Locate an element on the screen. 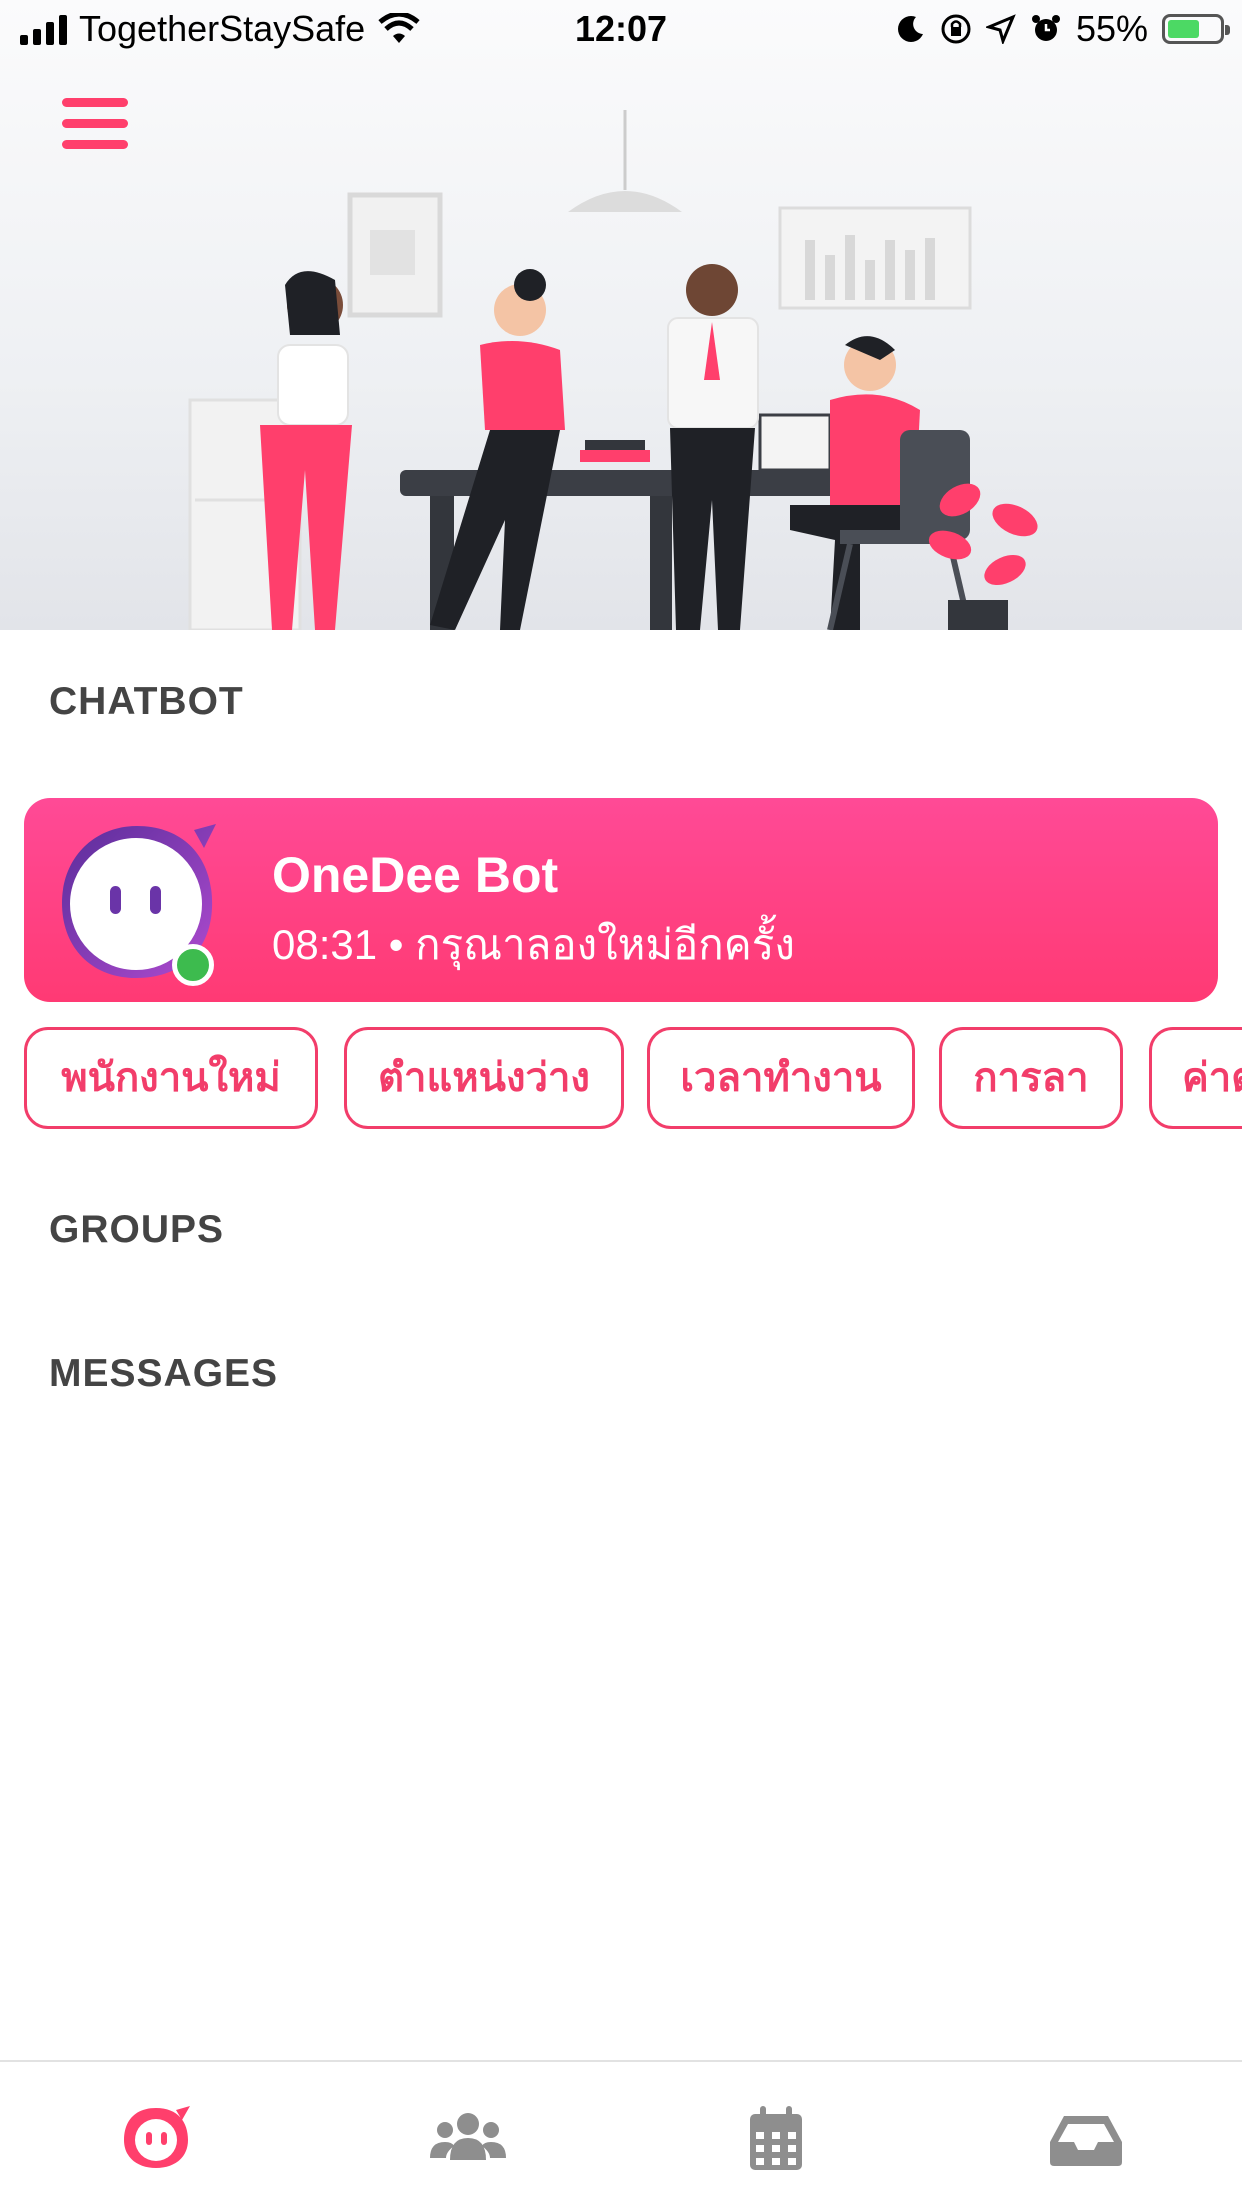  tab-inbox is located at coordinates (1086, 2137).